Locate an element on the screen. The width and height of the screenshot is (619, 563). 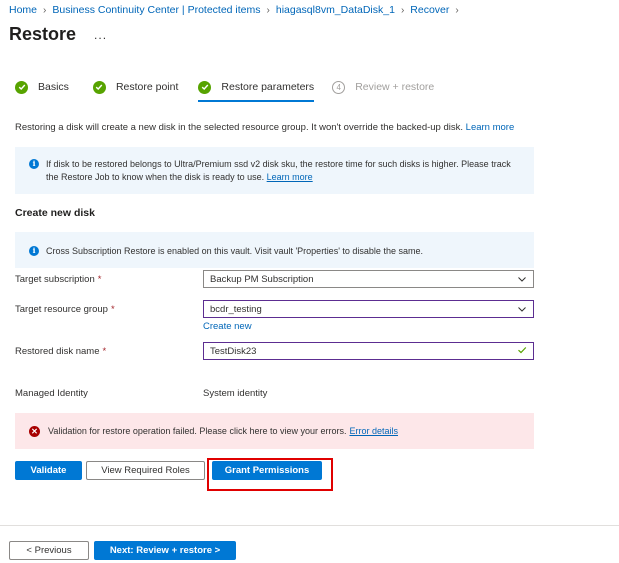
label-text: Target resource group is located at coordinates (61, 309).